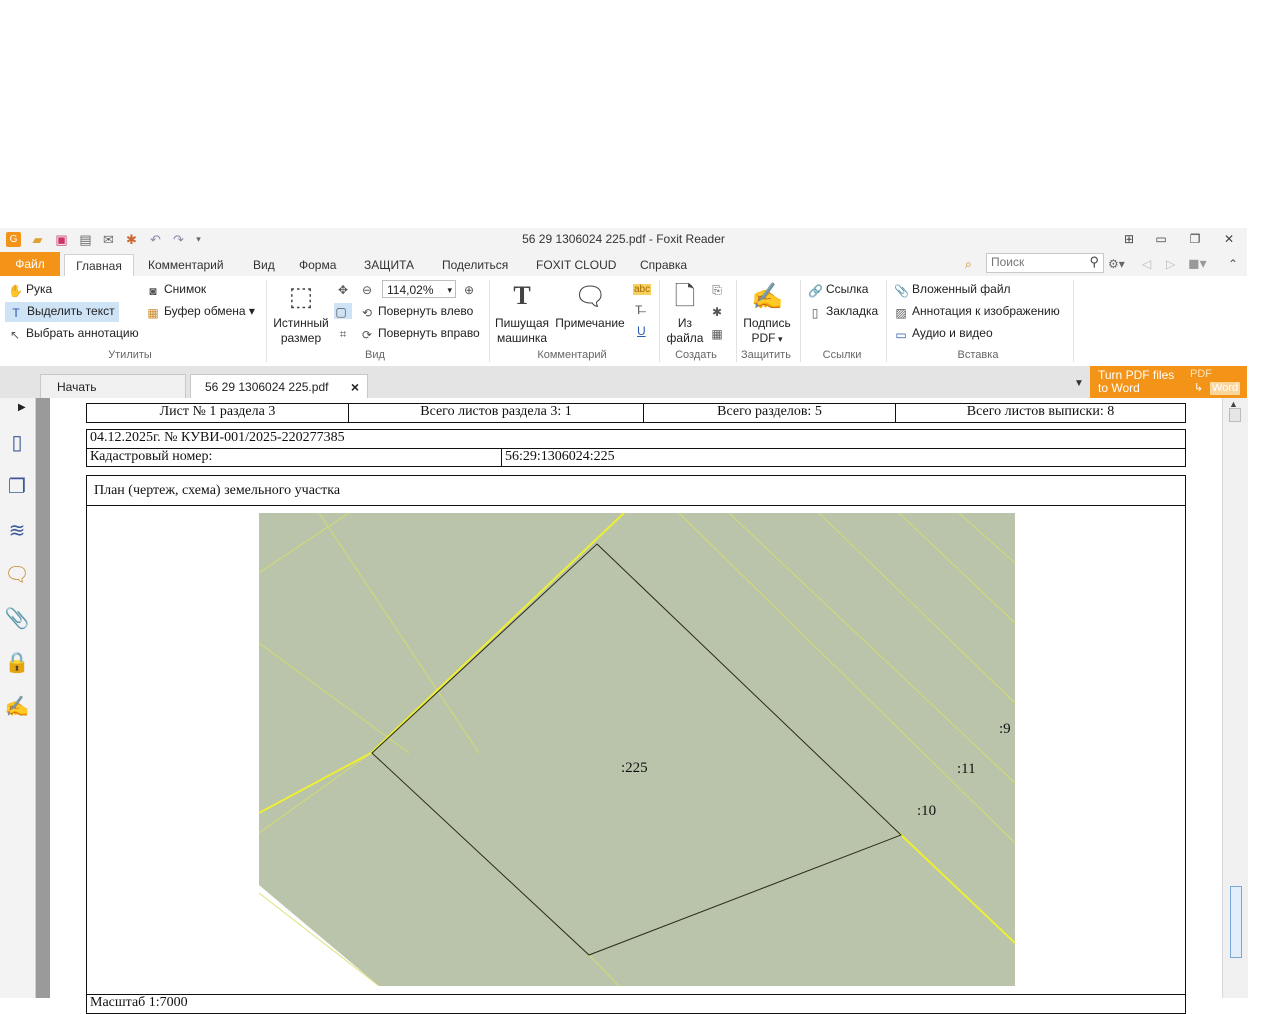 This screenshot has height=1014, width=1280. I want to click on image-annotation-button: ▨ Аннотация к изображению, so click(976, 312).